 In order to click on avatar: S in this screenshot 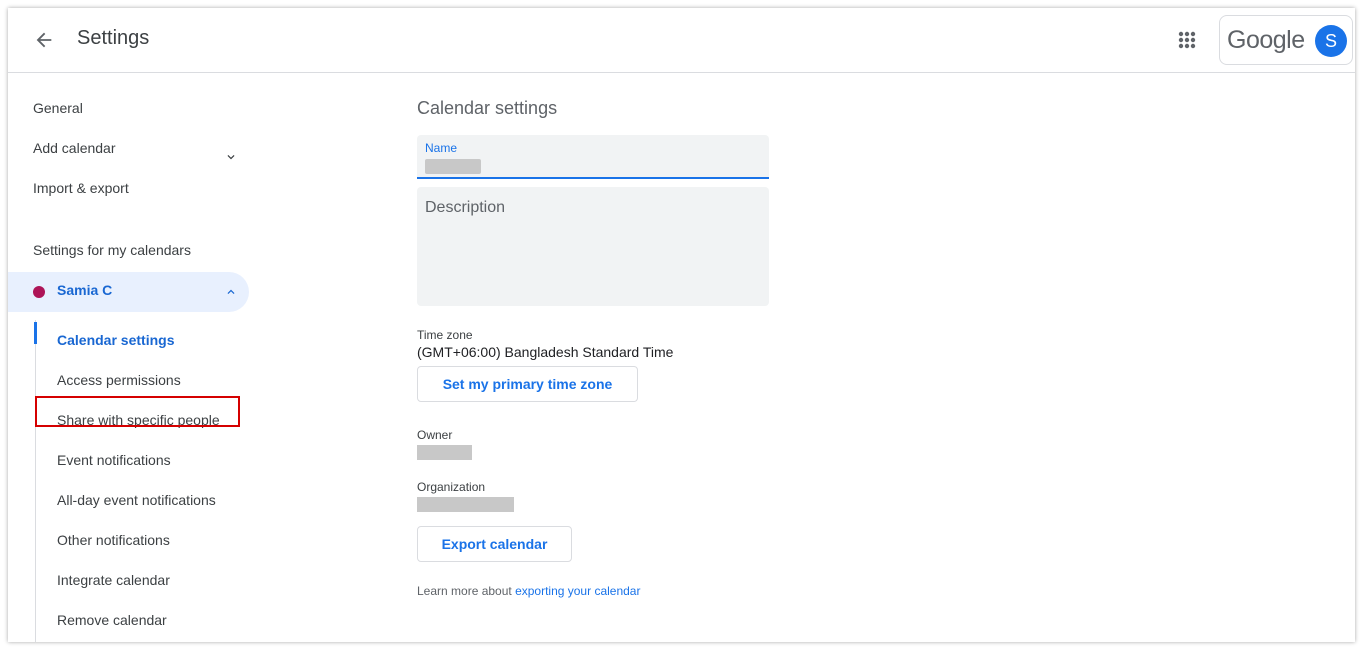, I will do `click(1331, 41)`.